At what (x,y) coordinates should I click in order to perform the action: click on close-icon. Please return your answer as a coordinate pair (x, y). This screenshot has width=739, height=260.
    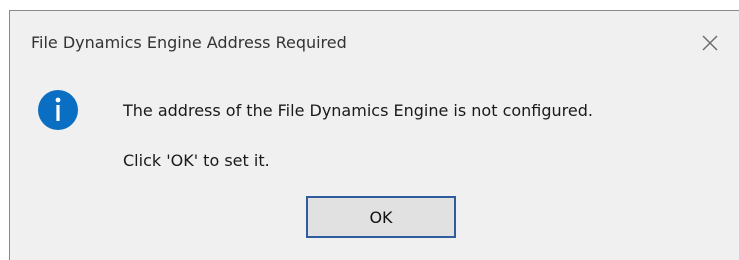
    Looking at the image, I should click on (710, 43).